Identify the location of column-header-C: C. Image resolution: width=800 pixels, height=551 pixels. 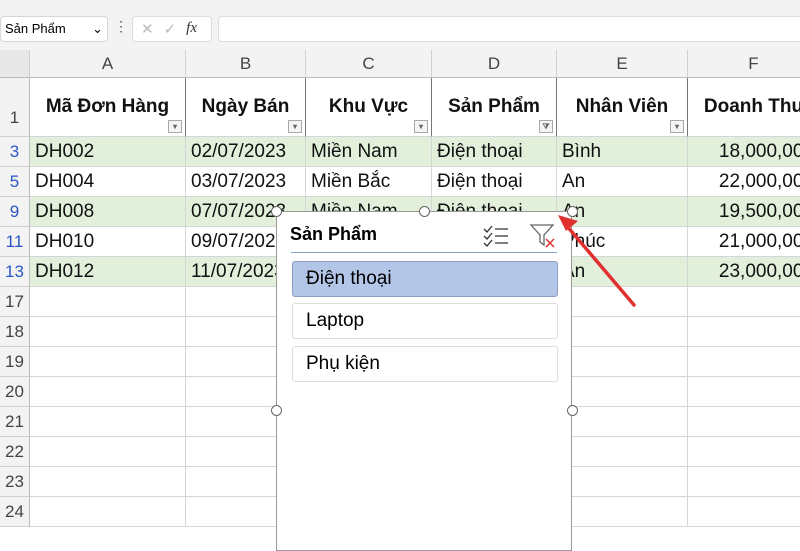
(369, 64).